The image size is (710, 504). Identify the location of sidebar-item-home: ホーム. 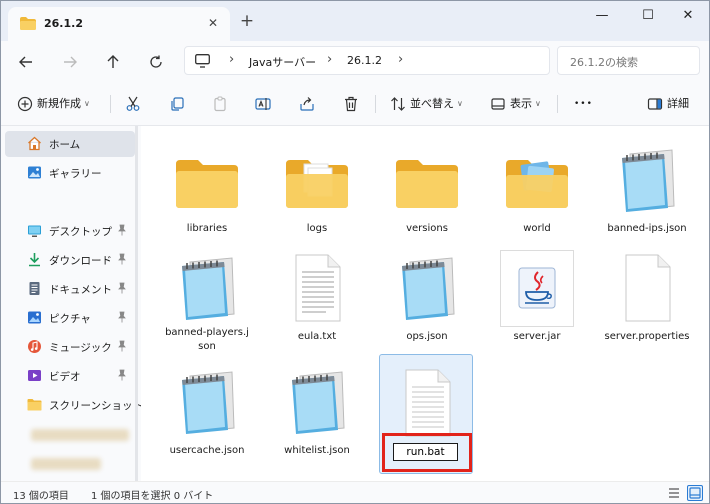
(70, 144).